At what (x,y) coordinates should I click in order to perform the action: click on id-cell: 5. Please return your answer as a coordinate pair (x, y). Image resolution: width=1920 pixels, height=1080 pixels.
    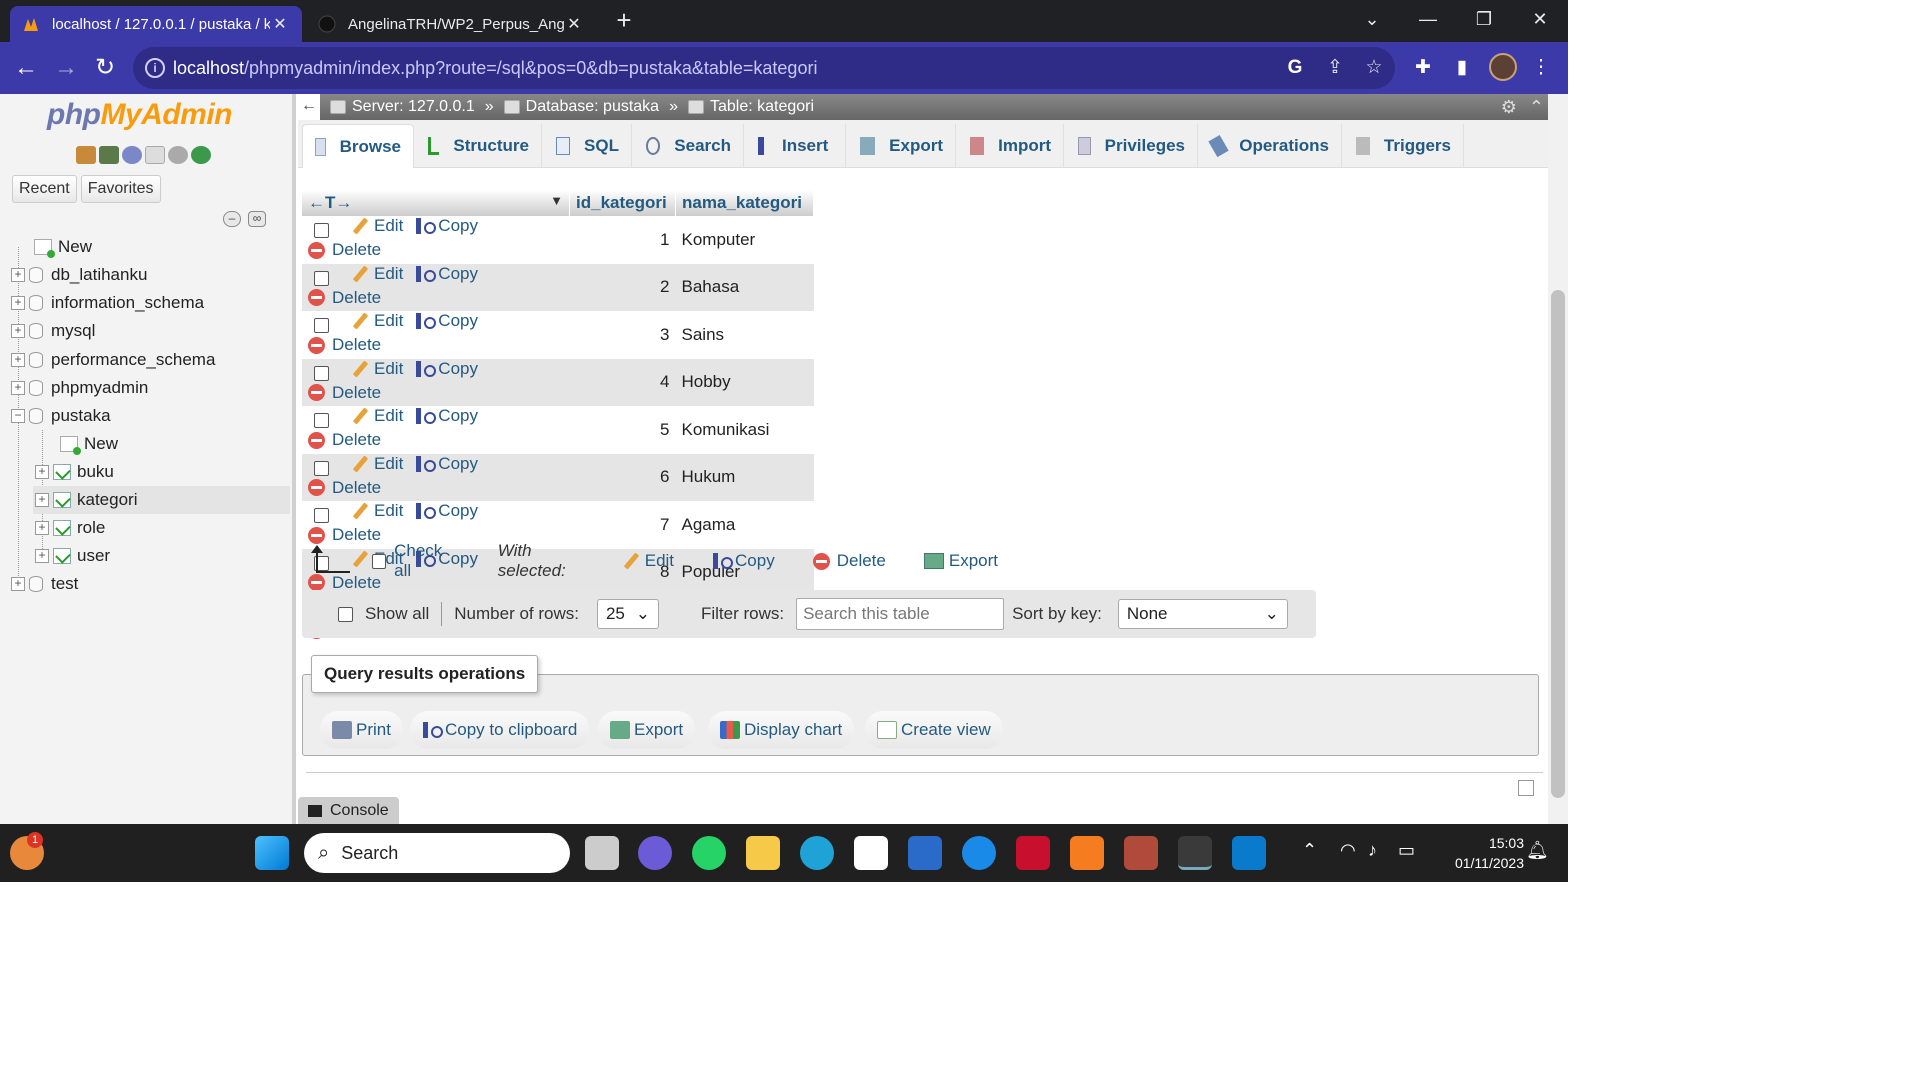
    Looking at the image, I should click on (622, 430).